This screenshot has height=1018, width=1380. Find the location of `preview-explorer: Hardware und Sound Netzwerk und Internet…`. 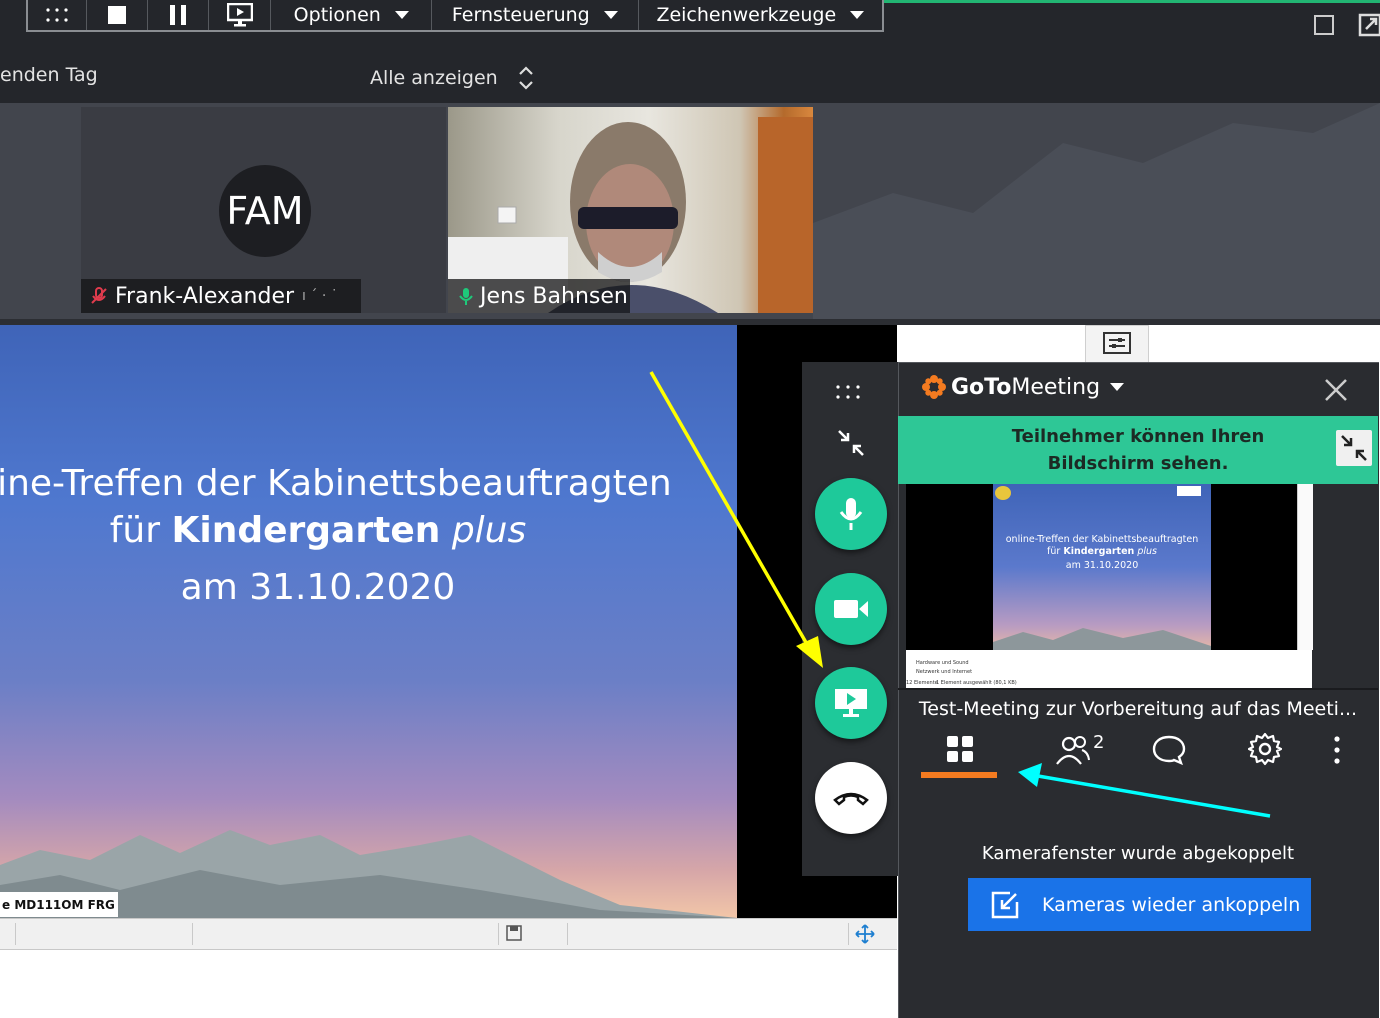

preview-explorer: Hardware und Sound Netzwerk und Internet… is located at coordinates (1109, 669).